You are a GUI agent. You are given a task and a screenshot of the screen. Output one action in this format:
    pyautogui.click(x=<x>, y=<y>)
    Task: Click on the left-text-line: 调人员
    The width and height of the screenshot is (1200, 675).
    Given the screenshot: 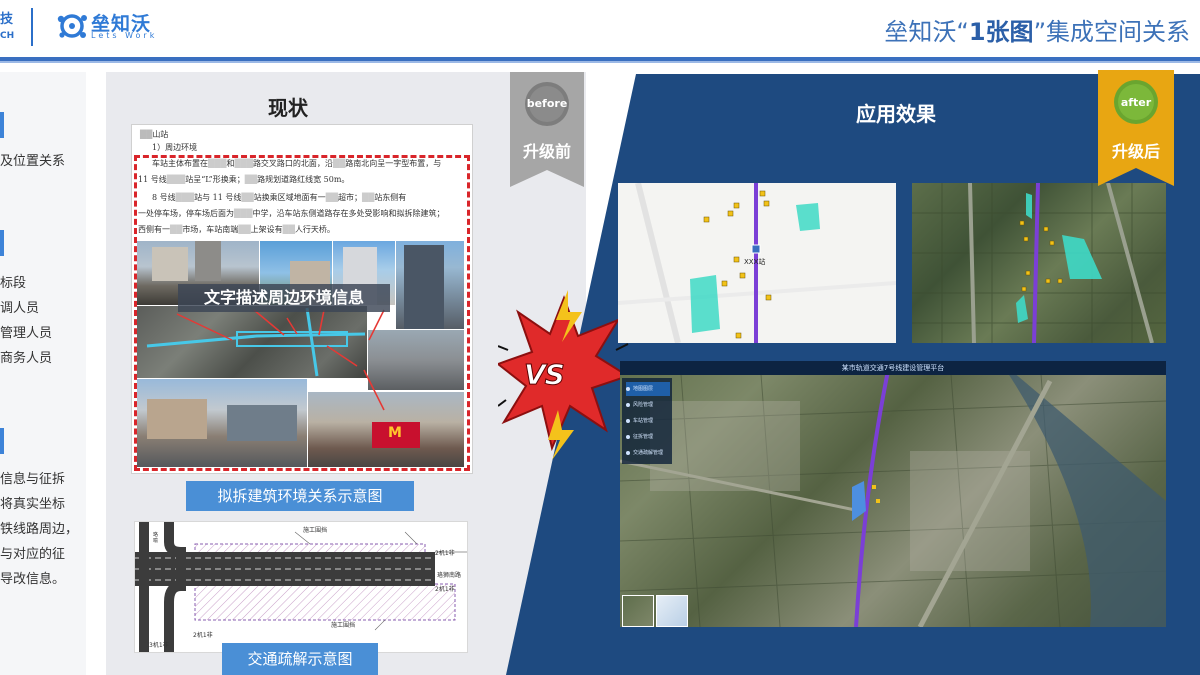 What is the action you would take?
    pyautogui.click(x=20, y=308)
    